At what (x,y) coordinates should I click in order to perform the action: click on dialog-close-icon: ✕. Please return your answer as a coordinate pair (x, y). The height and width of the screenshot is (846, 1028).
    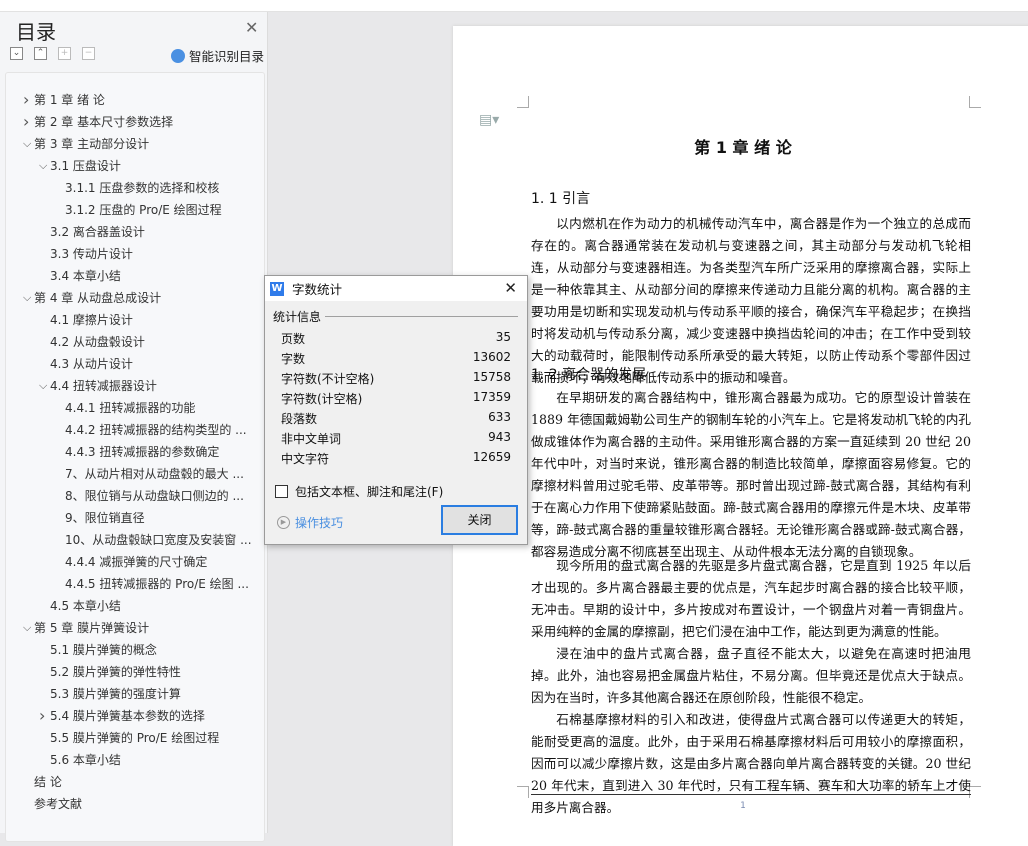
    Looking at the image, I should click on (510, 288).